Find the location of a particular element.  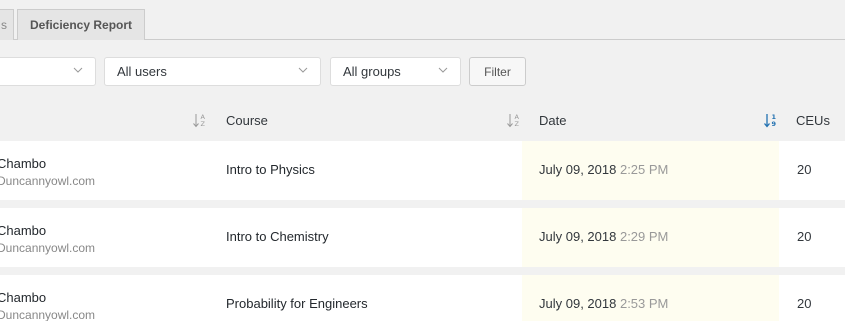

completion-date: July 09, 2018 2:25 PM is located at coordinates (603, 169).